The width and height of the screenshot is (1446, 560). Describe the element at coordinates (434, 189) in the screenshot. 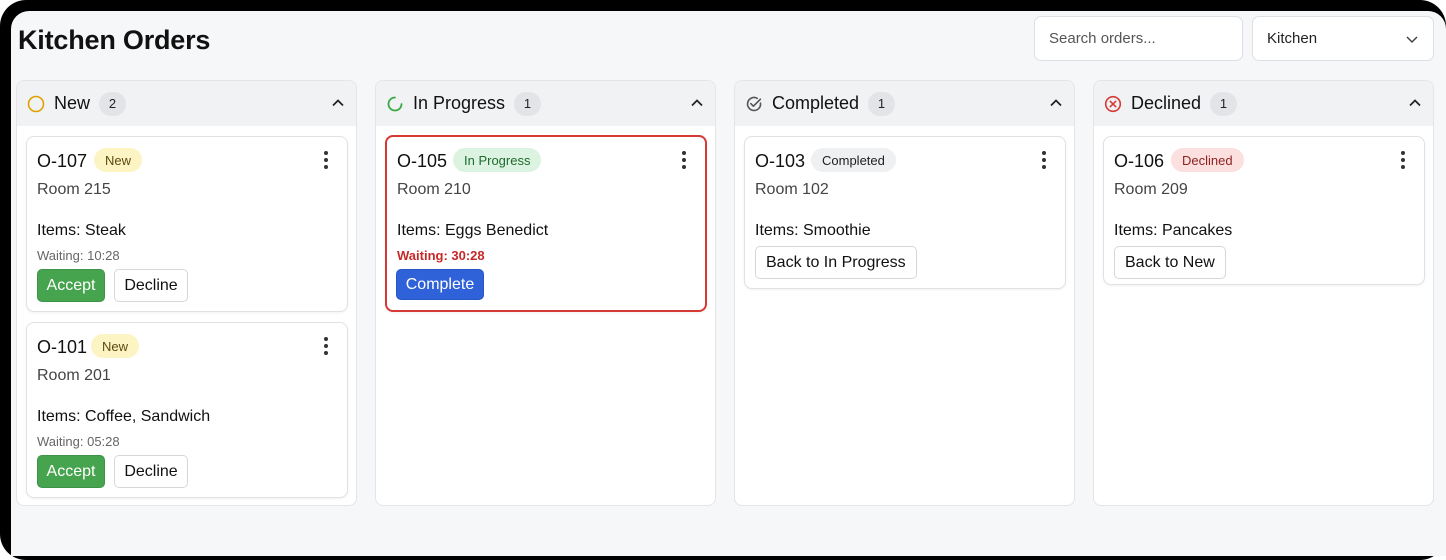

I see `order-room: Room 210` at that location.